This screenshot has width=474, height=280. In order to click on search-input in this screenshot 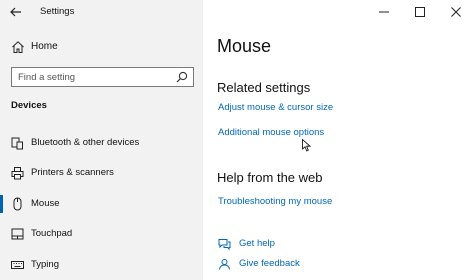, I will do `click(93, 77)`.